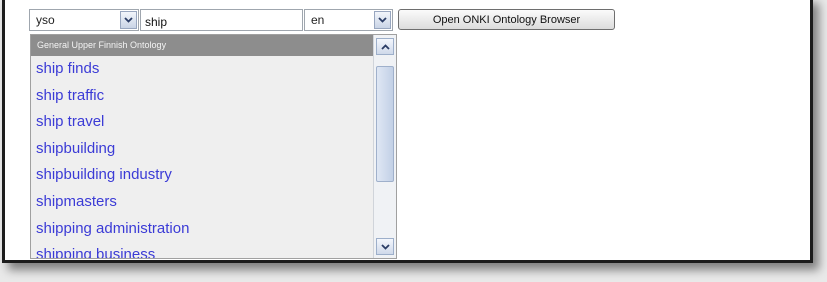  Describe the element at coordinates (202, 96) in the screenshot. I see `suggestion-item: ship traffic` at that location.